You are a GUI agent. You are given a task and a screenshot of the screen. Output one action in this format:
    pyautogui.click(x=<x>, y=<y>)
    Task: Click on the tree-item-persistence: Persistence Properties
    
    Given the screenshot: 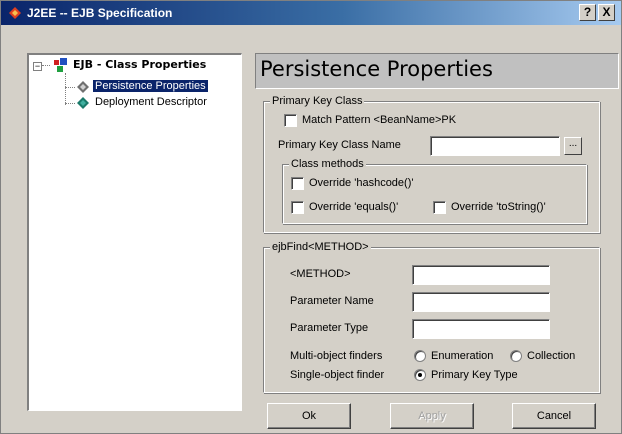 What is the action you would take?
    pyautogui.click(x=134, y=87)
    